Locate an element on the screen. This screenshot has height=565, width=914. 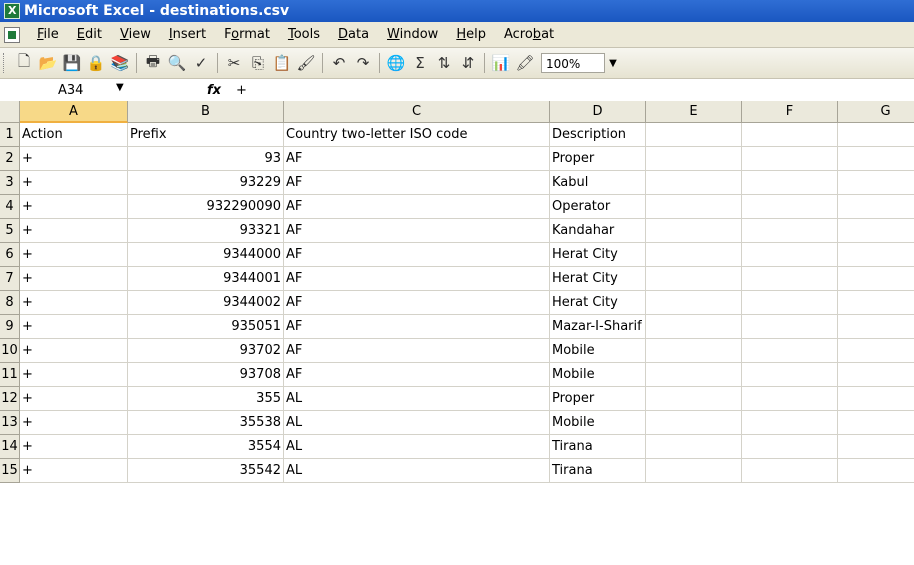
menu-tools: Tools is located at coordinates (304, 35).